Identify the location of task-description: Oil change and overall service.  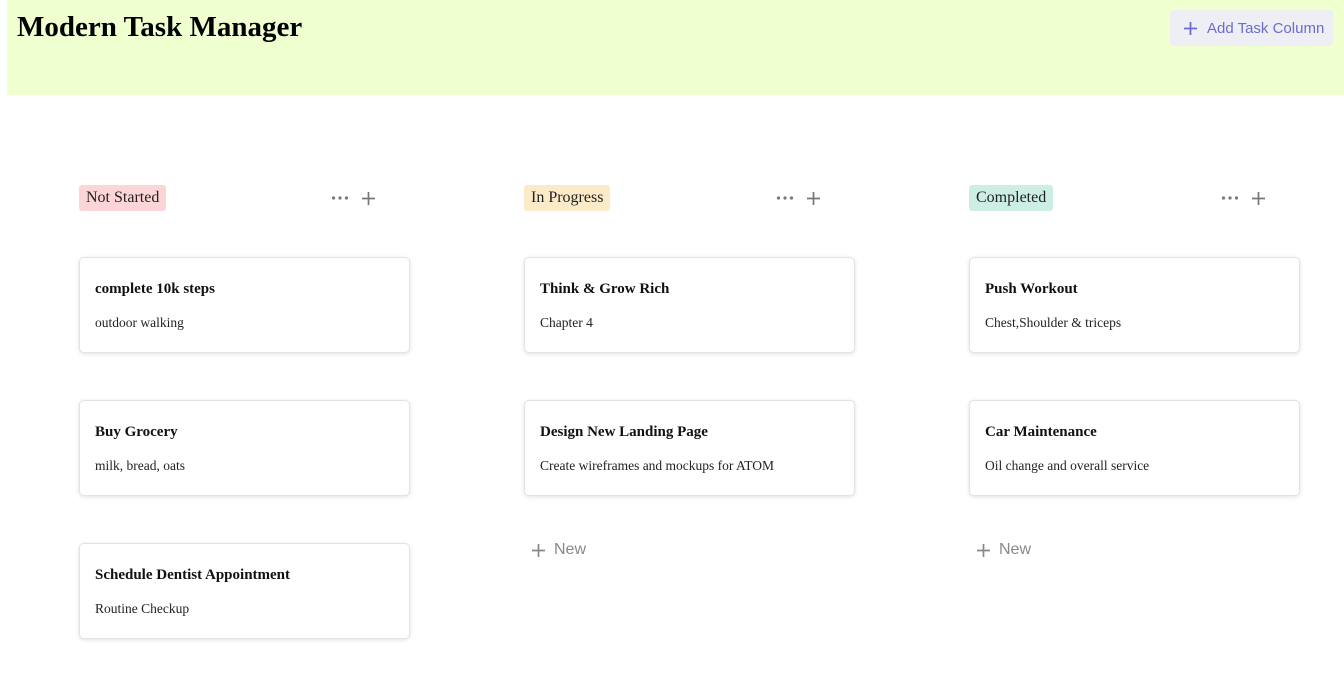
(1067, 465).